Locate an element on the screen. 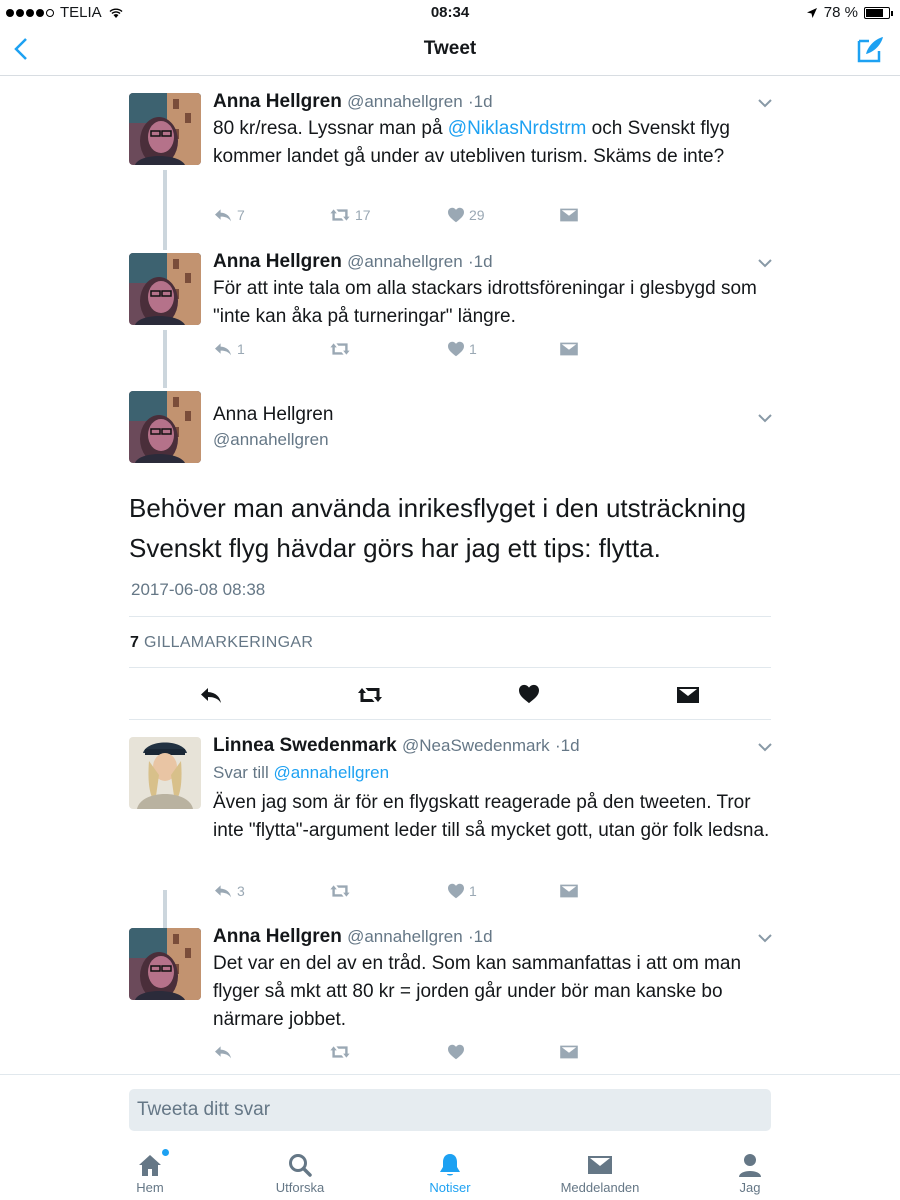  like-button is located at coordinates (458, 1052).